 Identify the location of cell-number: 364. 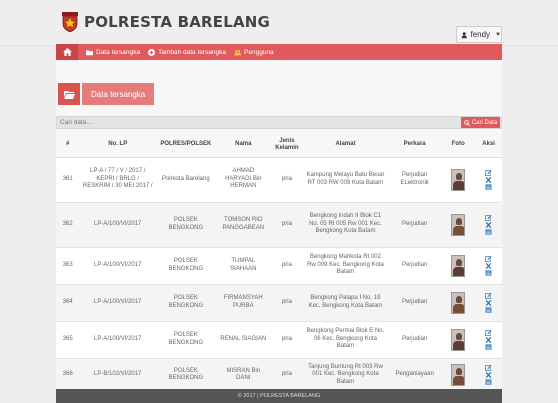
(68, 303).